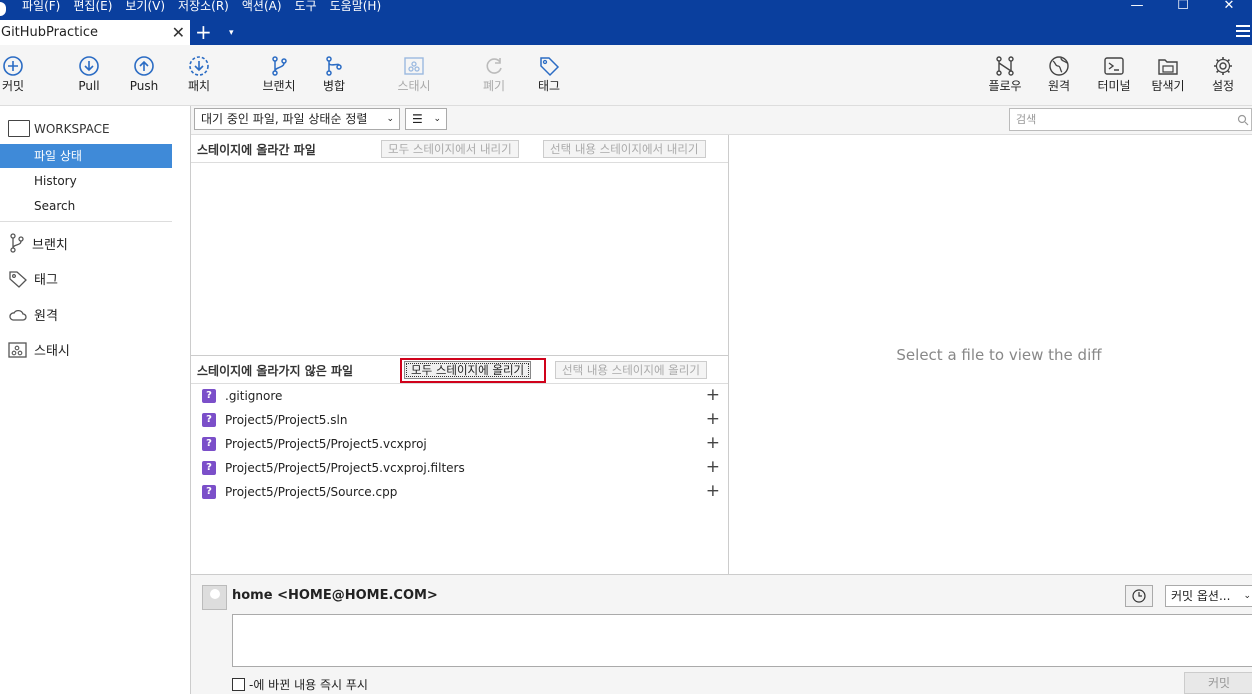 The width and height of the screenshot is (1252, 694). I want to click on branch-label: 브랜치, so click(279, 86).